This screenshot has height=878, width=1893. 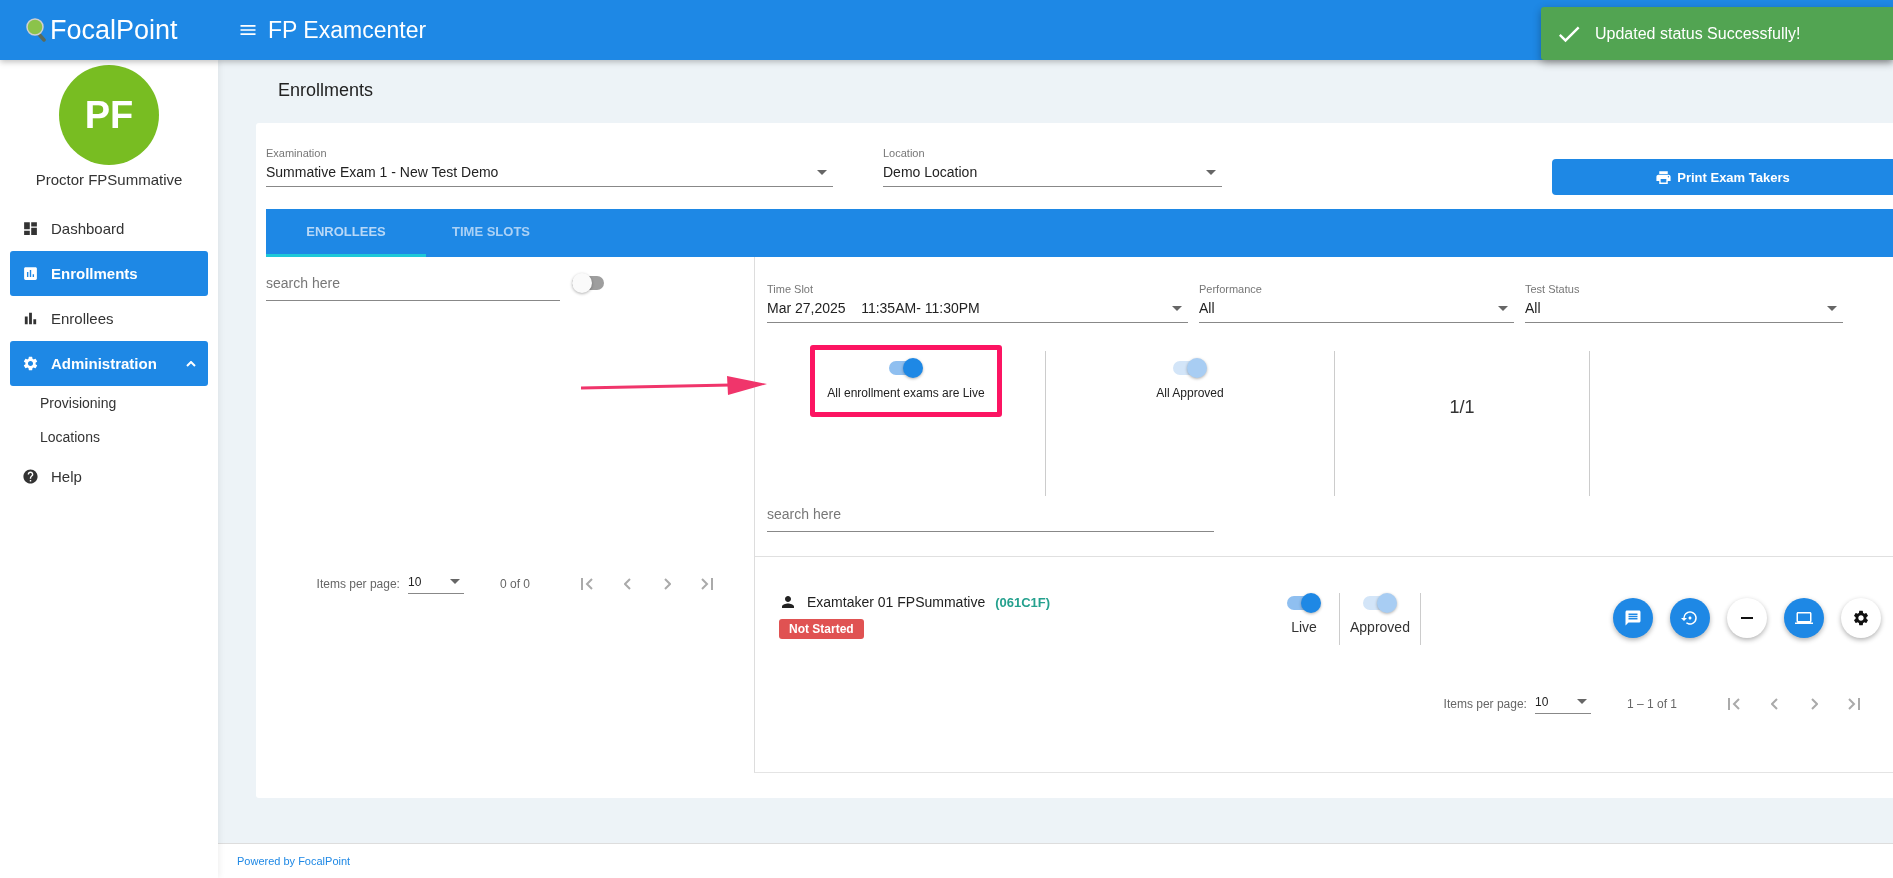 I want to click on laptop-icon, so click(x=1804, y=618).